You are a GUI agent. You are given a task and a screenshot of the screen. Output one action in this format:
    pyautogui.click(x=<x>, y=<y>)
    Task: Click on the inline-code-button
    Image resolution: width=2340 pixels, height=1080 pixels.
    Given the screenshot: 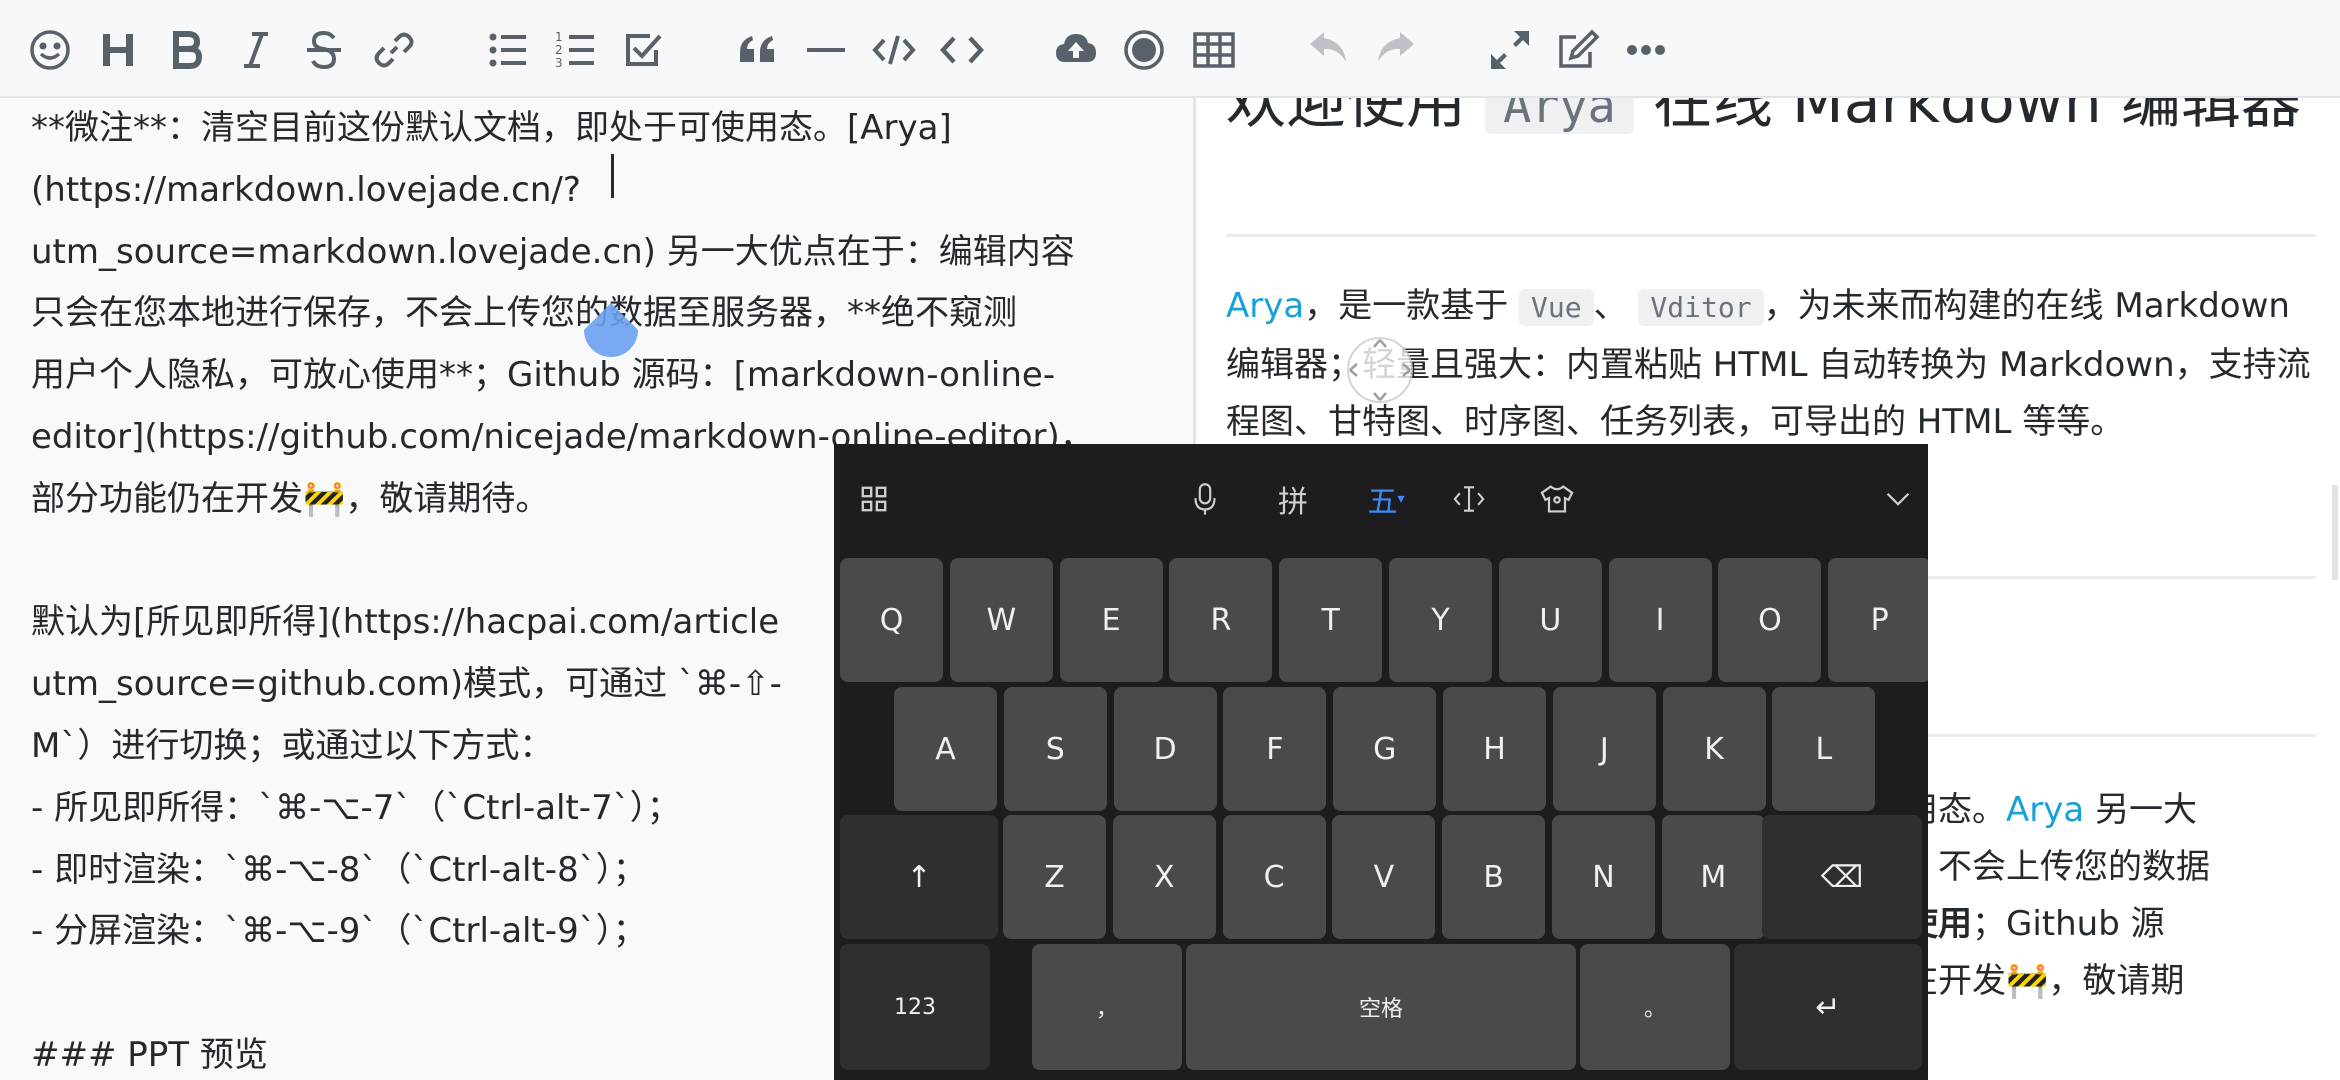 What is the action you would take?
    pyautogui.click(x=894, y=50)
    